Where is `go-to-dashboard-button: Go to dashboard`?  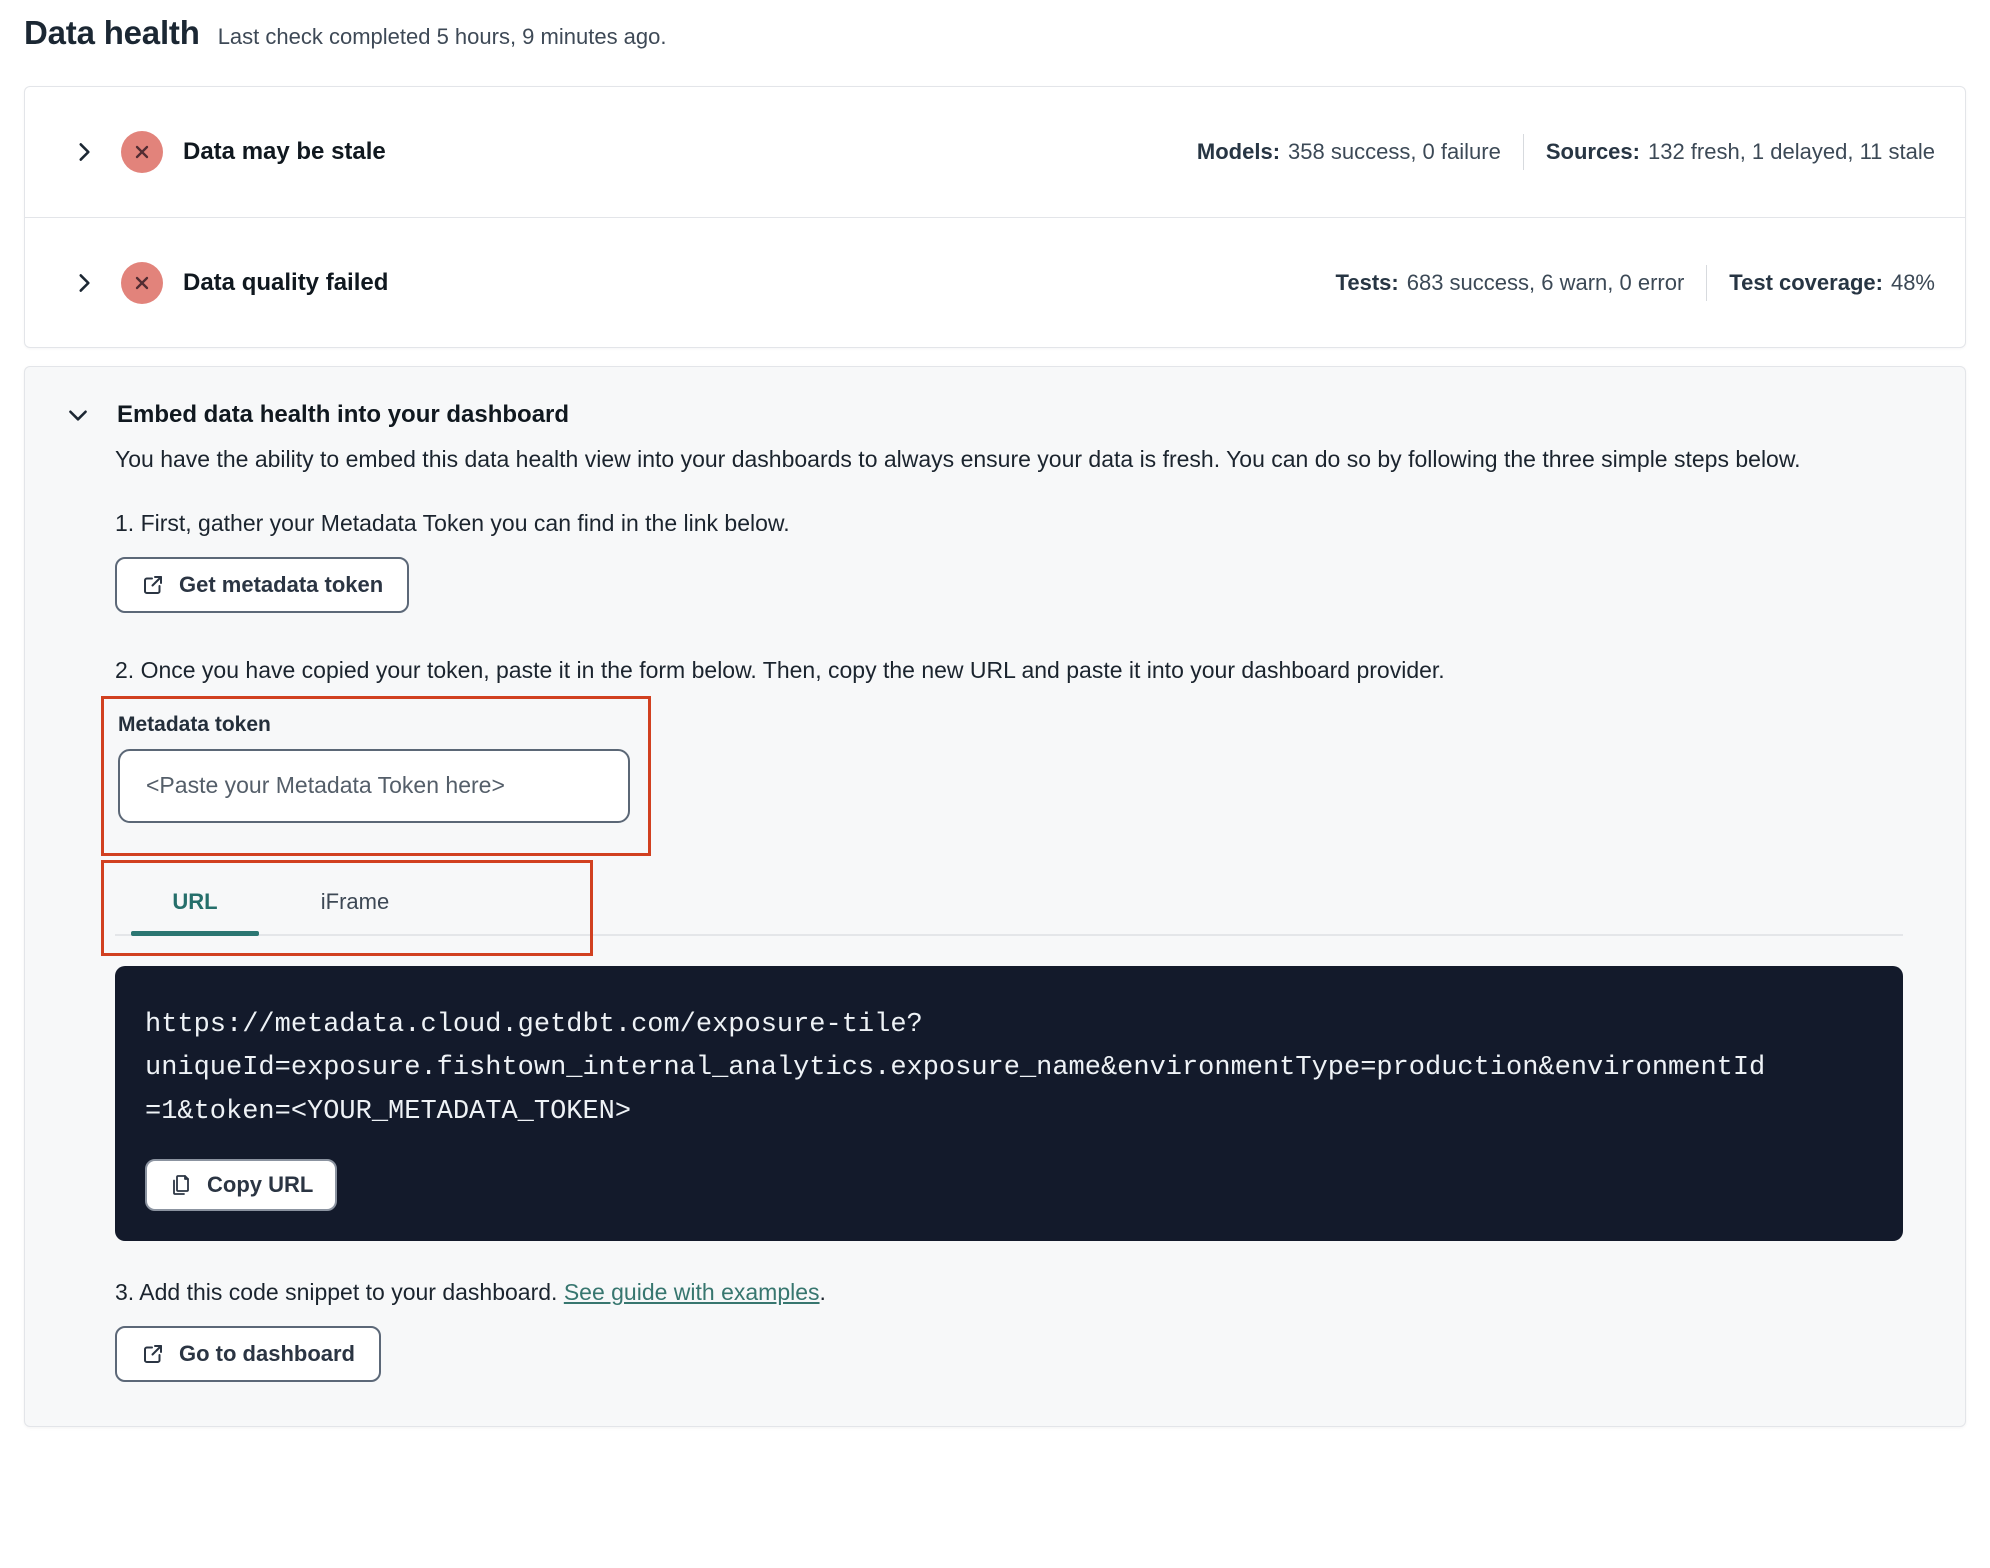 go-to-dashboard-button: Go to dashboard is located at coordinates (248, 1353).